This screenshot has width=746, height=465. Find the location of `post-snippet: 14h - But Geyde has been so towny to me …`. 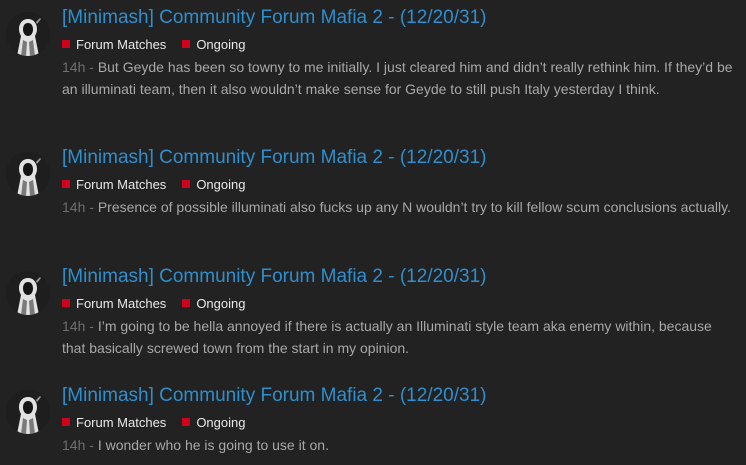

post-snippet: 14h - But Geyde has been so towny to me … is located at coordinates (398, 78).